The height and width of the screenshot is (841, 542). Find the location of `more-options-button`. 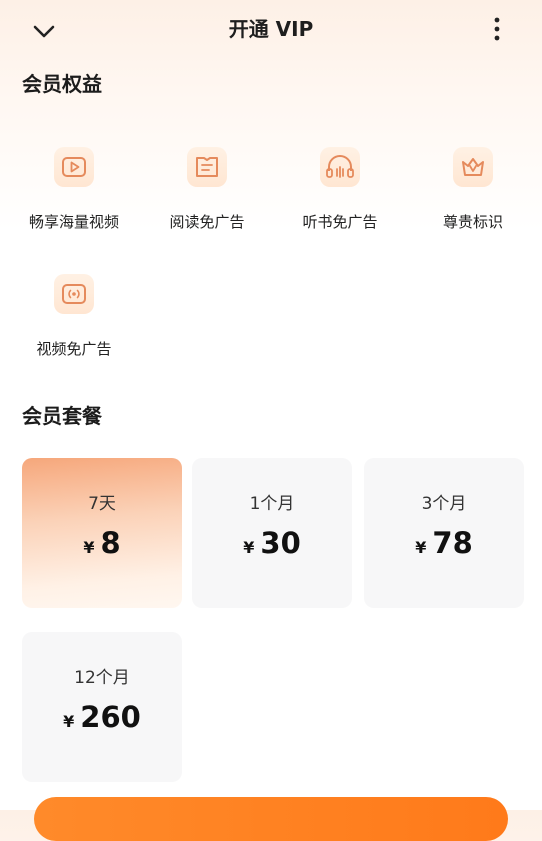

more-options-button is located at coordinates (497, 29).